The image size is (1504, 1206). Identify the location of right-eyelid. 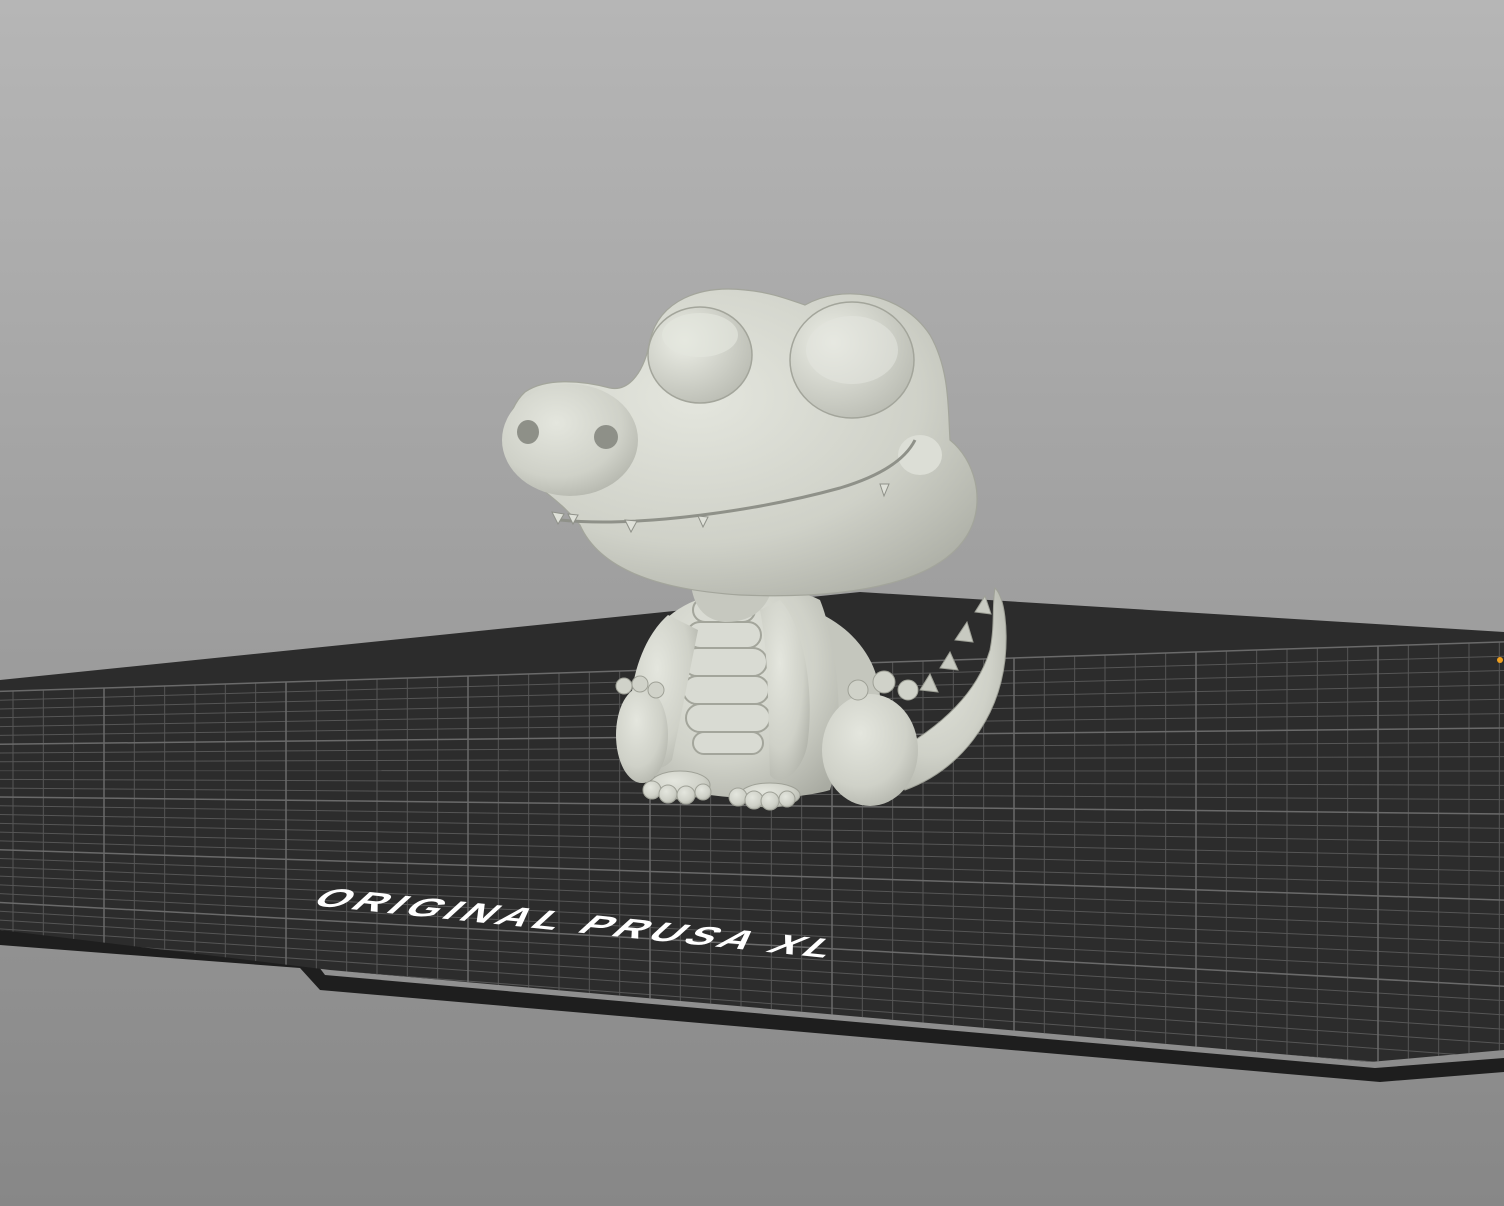
(852, 350).